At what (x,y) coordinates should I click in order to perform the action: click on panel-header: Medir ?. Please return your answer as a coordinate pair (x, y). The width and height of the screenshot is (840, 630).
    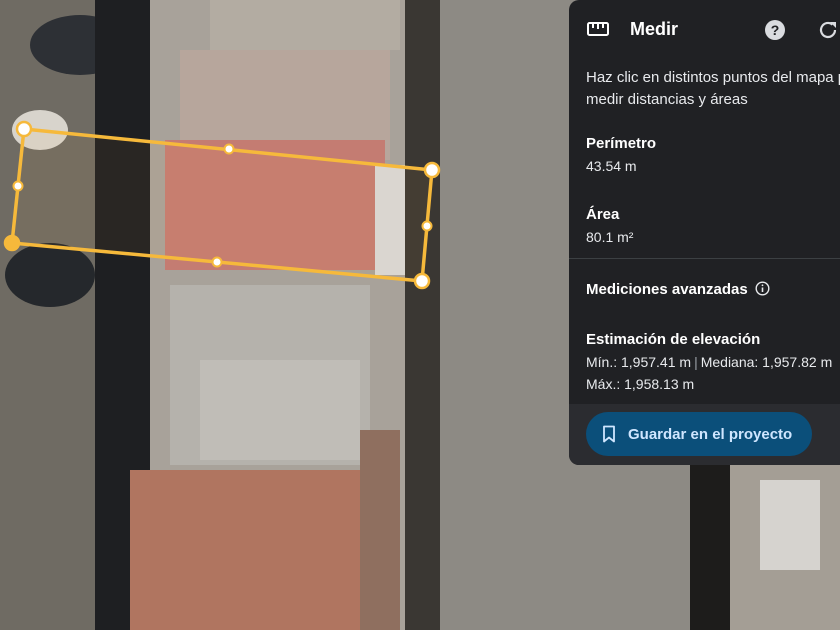
    Looking at the image, I should click on (704, 30).